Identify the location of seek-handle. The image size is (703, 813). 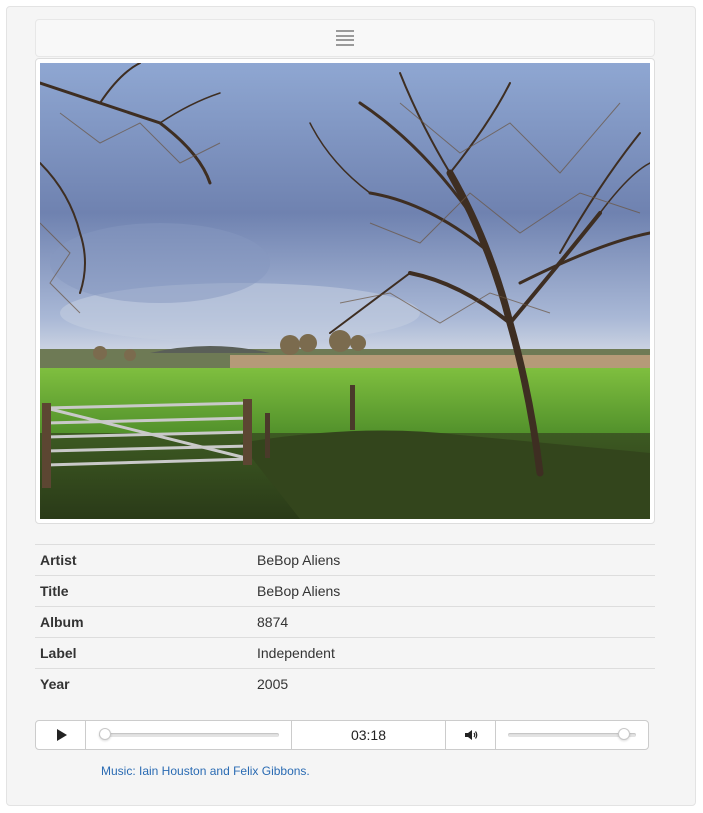
(104, 734).